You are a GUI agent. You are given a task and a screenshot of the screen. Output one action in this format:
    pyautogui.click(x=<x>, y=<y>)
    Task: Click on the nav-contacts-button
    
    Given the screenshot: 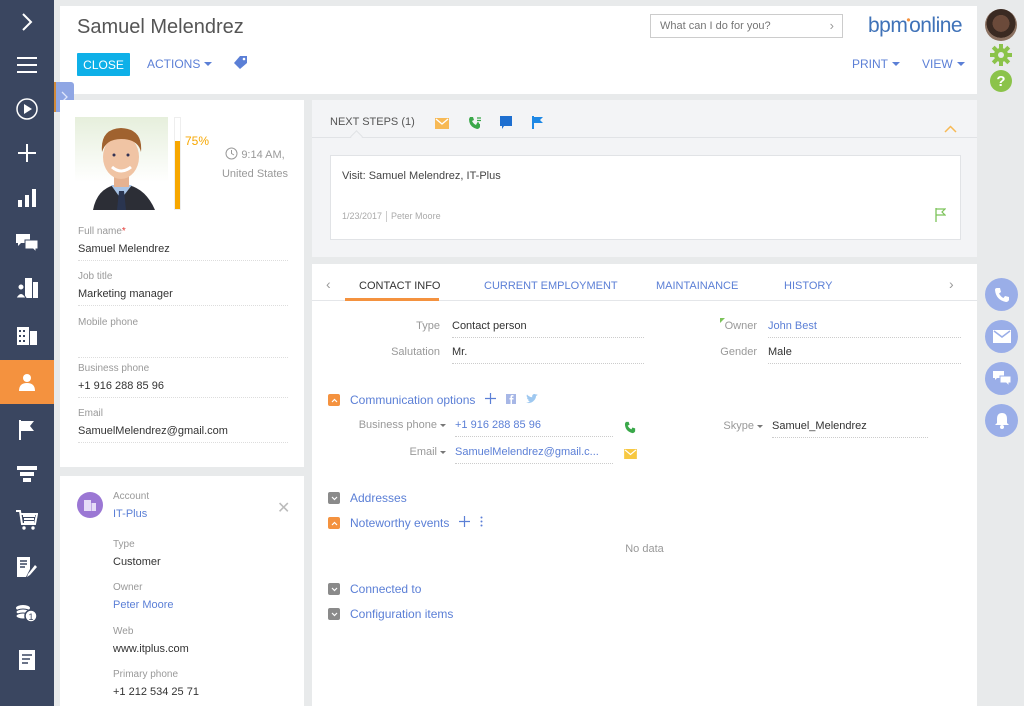 What is the action you would take?
    pyautogui.click(x=27, y=382)
    